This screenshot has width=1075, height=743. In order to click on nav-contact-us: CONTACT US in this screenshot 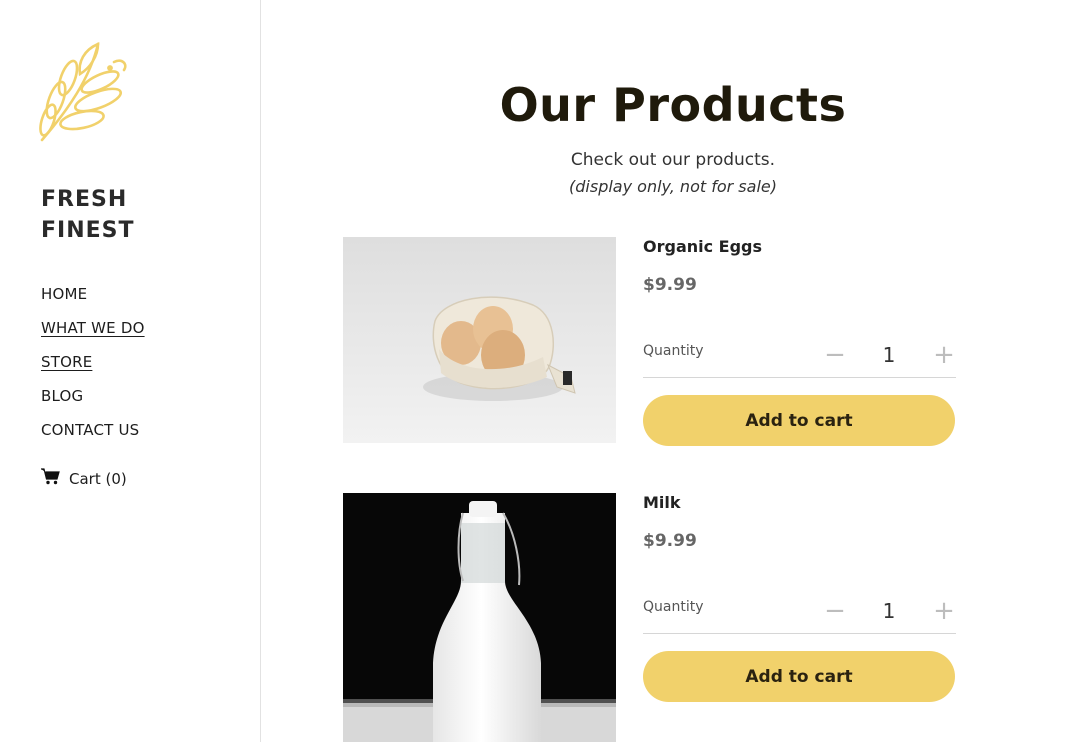, I will do `click(93, 430)`.